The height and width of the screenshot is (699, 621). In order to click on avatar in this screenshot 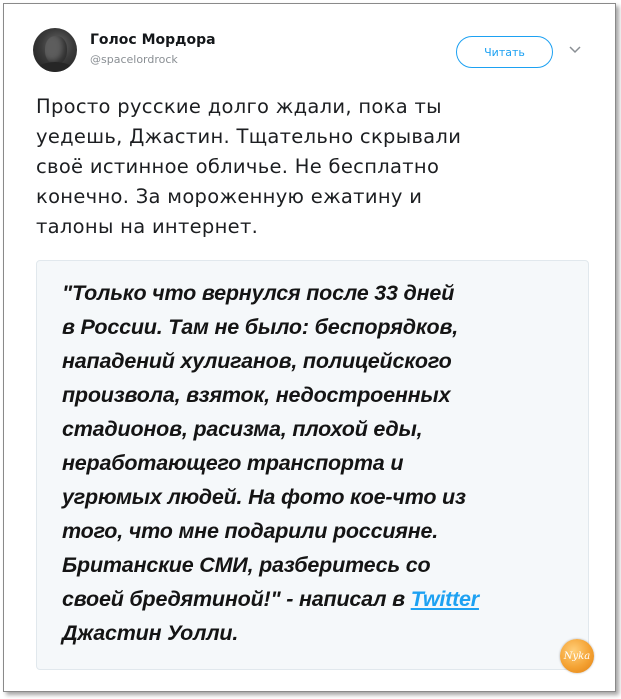, I will do `click(55, 50)`.